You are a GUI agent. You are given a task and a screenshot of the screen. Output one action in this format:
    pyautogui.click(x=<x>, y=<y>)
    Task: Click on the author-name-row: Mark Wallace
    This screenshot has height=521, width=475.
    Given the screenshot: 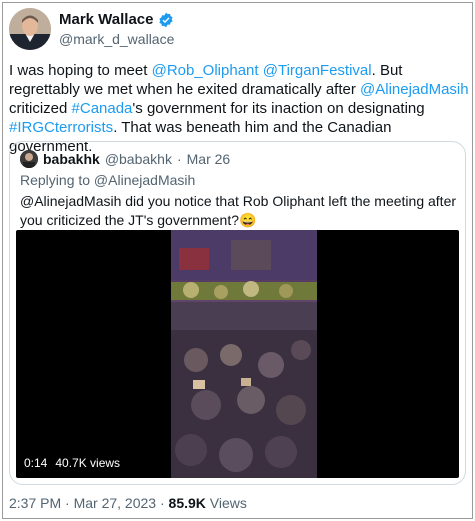 What is the action you would take?
    pyautogui.click(x=116, y=19)
    